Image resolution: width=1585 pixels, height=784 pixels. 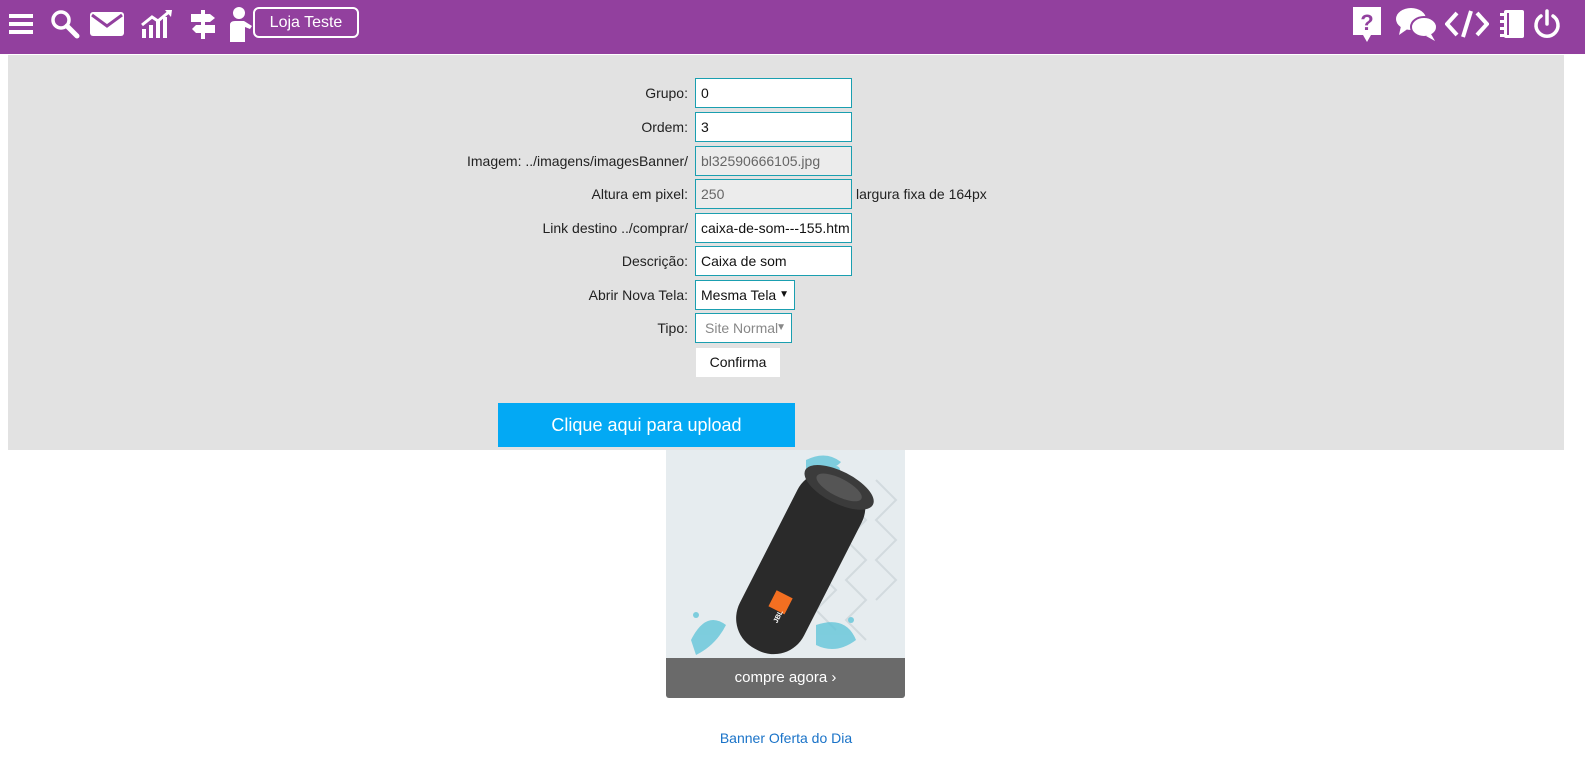 I want to click on chart-icon, so click(x=157, y=24).